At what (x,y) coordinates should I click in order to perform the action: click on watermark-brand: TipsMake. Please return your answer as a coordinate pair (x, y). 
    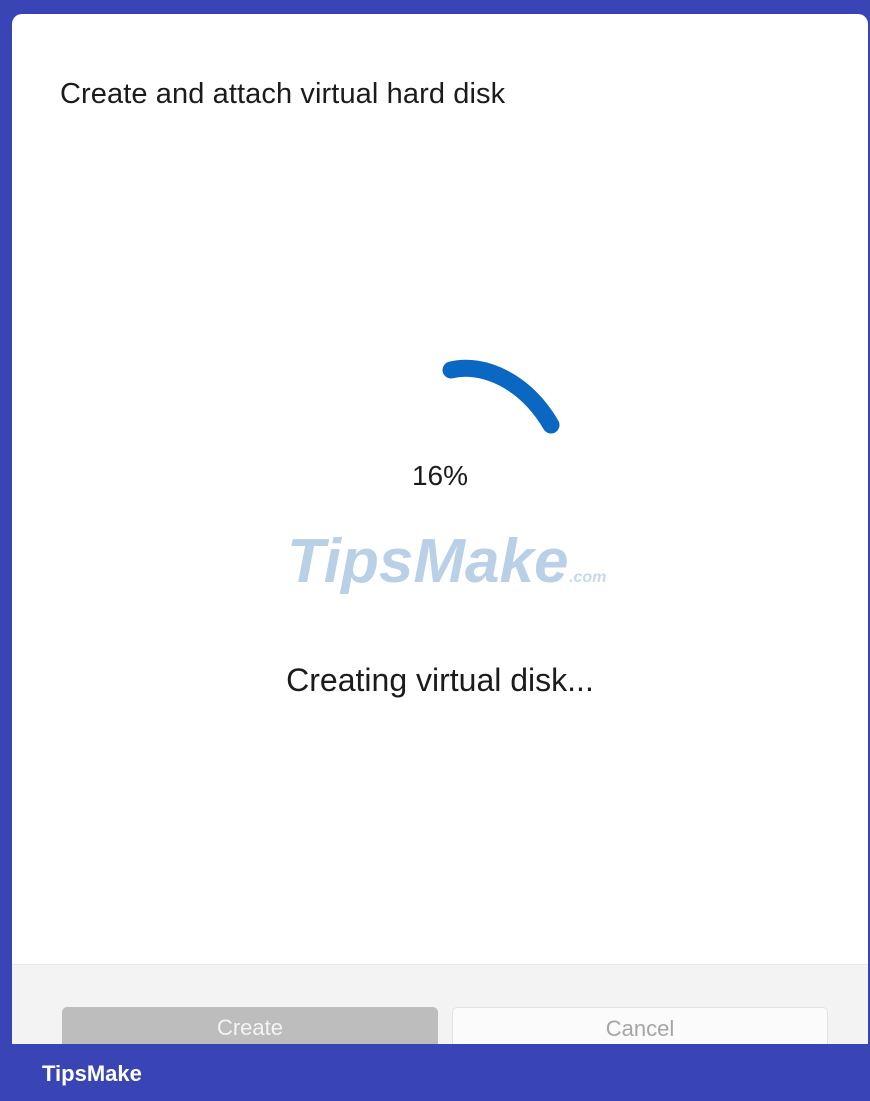
    Looking at the image, I should click on (427, 560).